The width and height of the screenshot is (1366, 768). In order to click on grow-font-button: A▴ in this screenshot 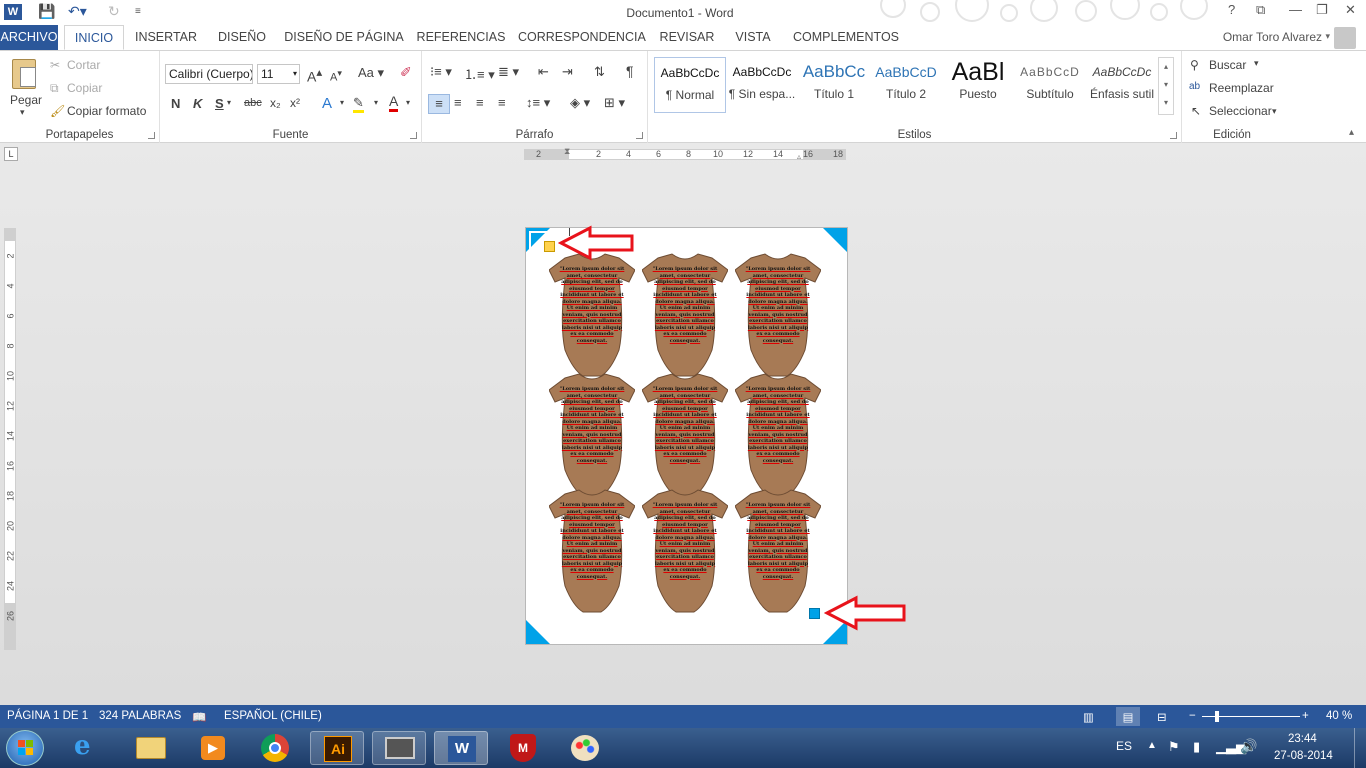, I will do `click(314, 75)`.